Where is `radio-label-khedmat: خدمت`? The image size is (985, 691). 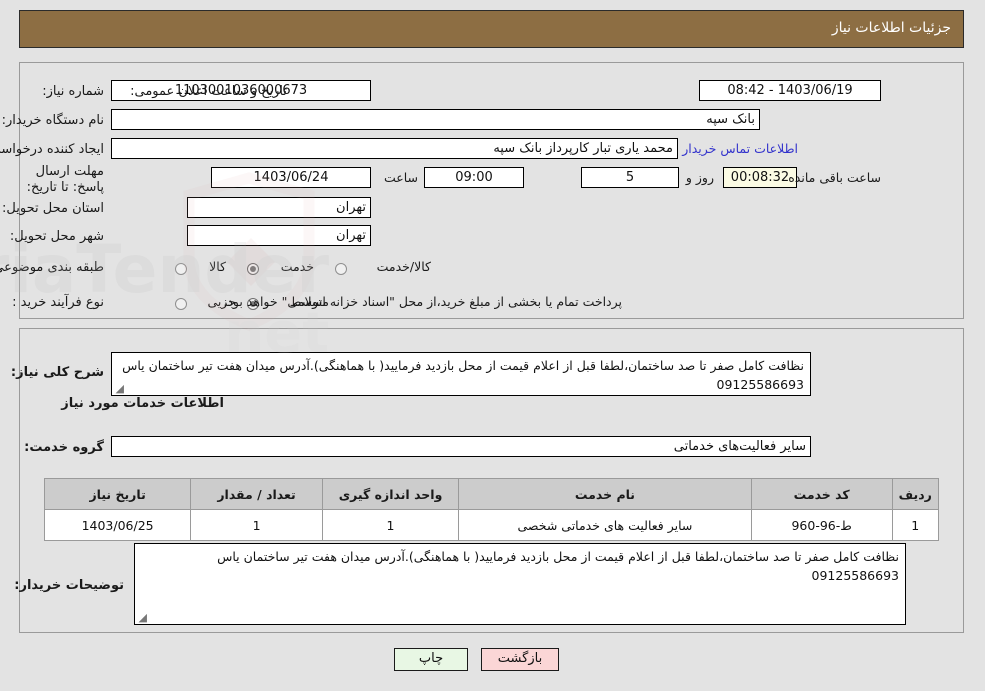 radio-label-khedmat: خدمت is located at coordinates (298, 266).